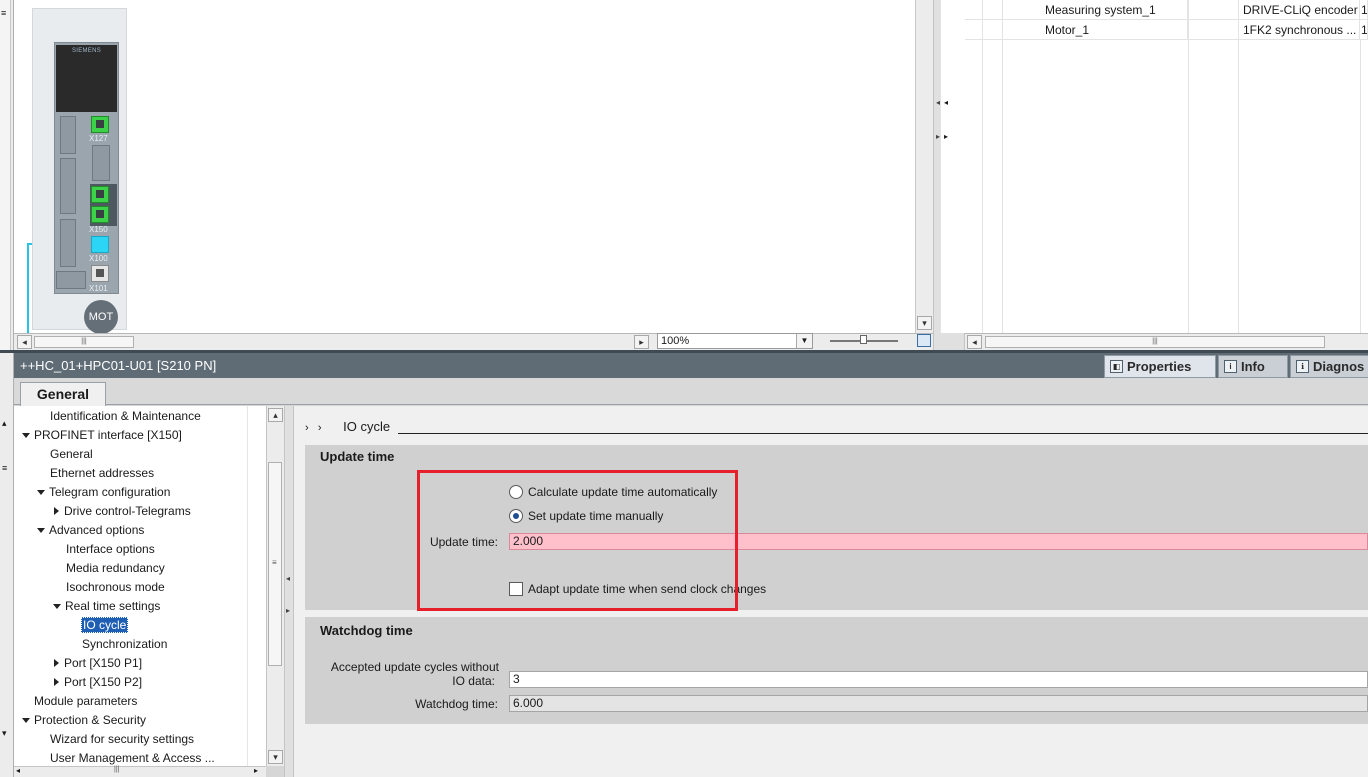 The width and height of the screenshot is (1368, 777). What do you see at coordinates (103, 492) in the screenshot?
I see `nav-item-telegram-configuration: Telegram configuration` at bounding box center [103, 492].